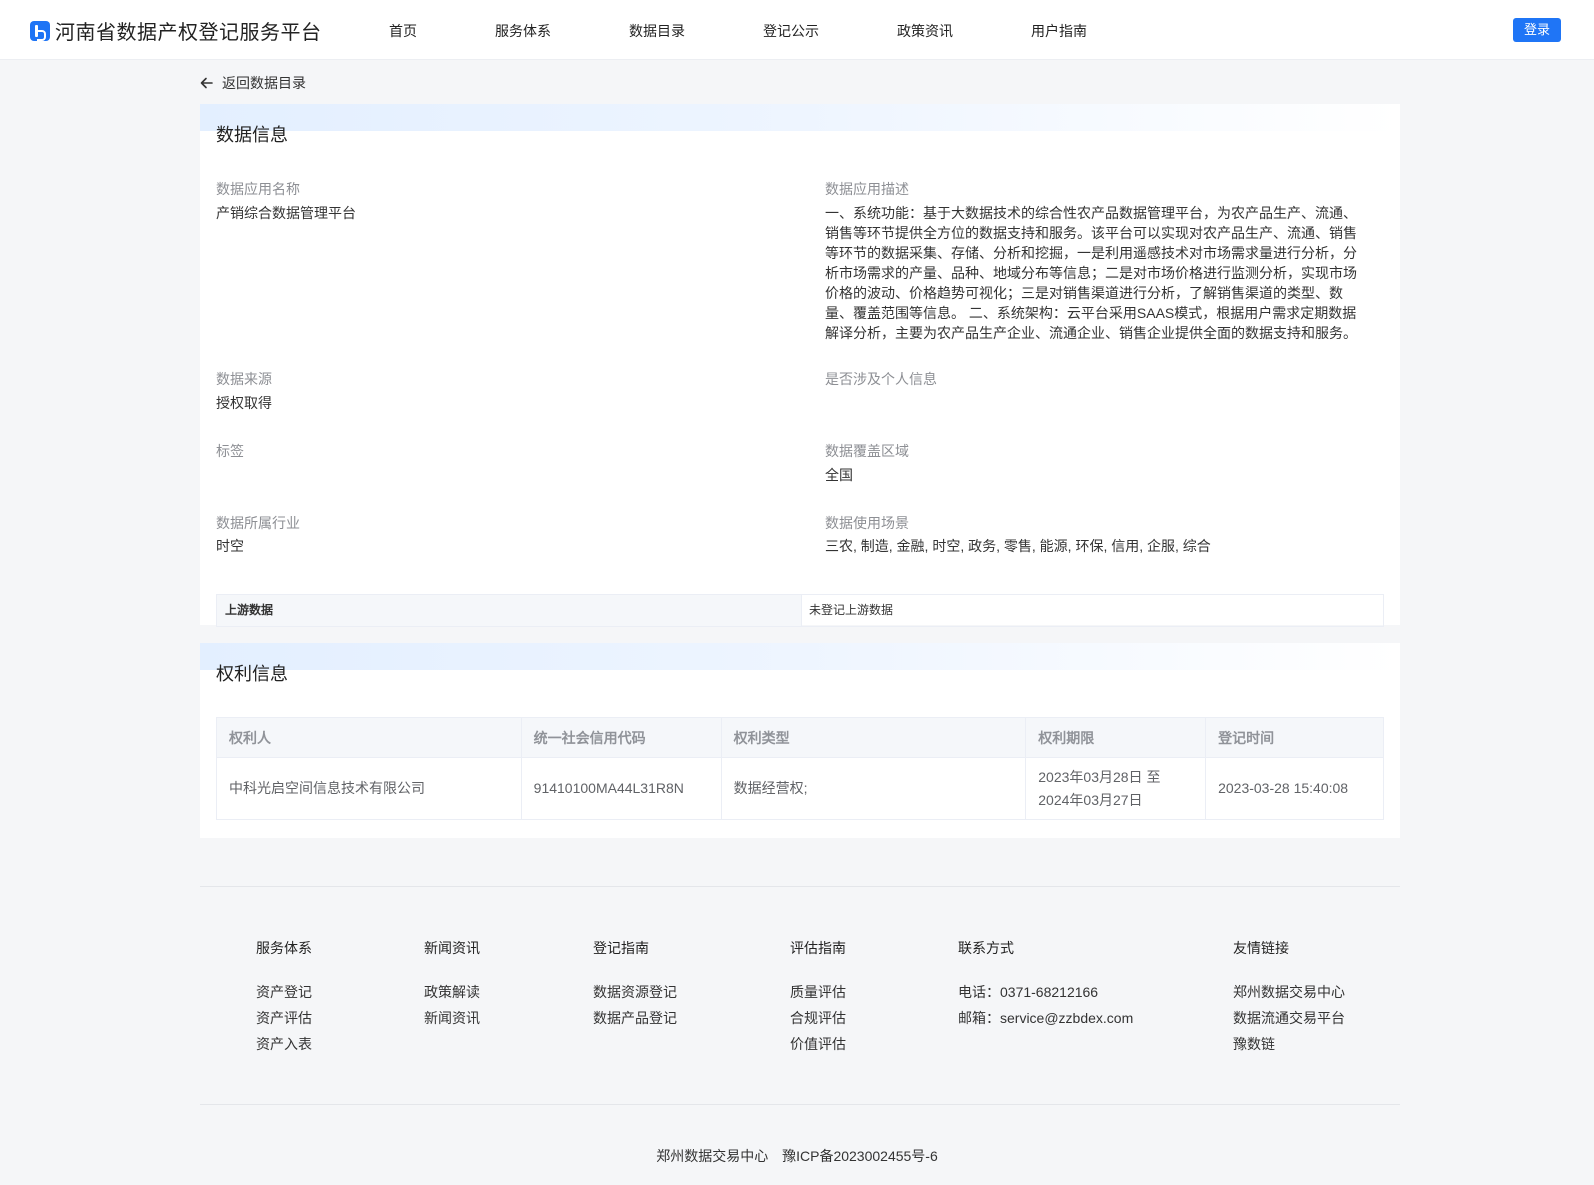 The height and width of the screenshot is (1185, 1594). Describe the element at coordinates (403, 30) in the screenshot. I see `nav-home: 首页` at that location.